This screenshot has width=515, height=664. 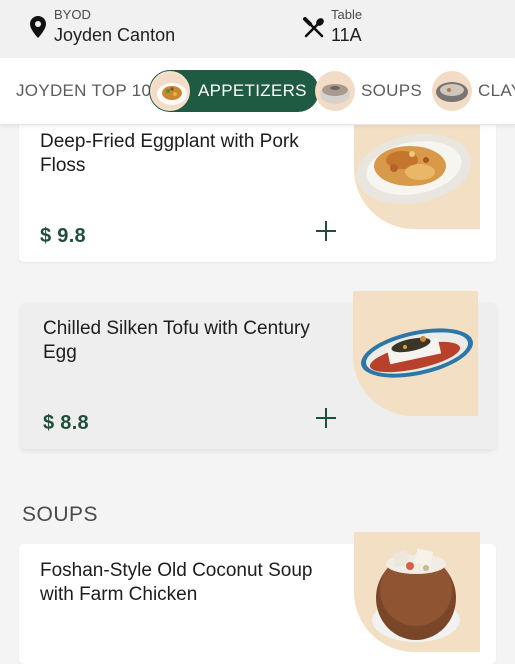 I want to click on tab-label: CLAY, so click(x=496, y=90).